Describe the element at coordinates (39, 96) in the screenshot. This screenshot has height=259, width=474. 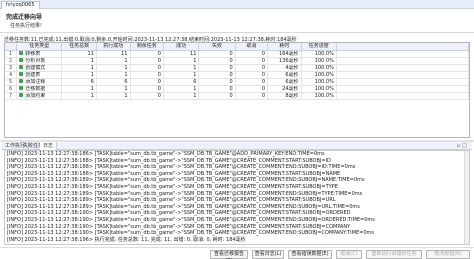
I see `cell-type: 添加约束` at that location.